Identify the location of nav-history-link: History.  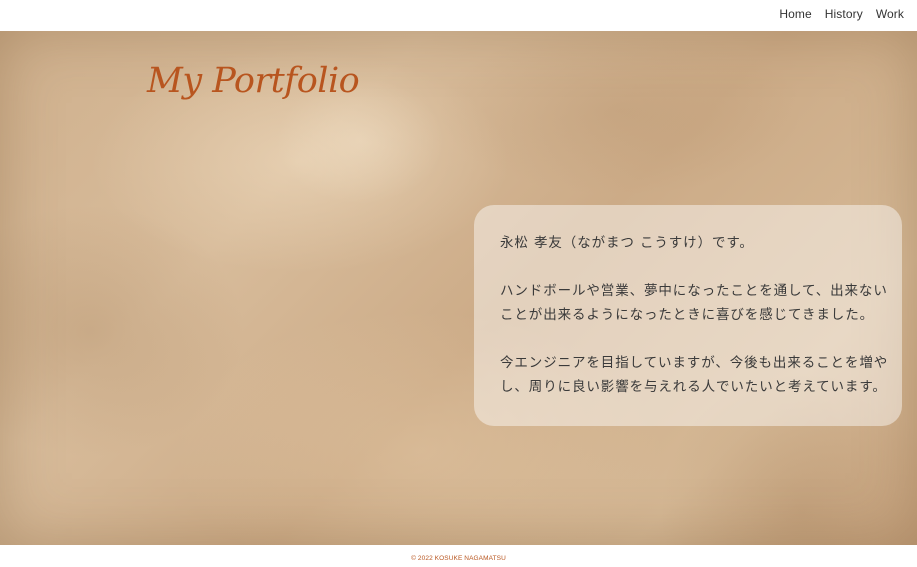
(844, 14).